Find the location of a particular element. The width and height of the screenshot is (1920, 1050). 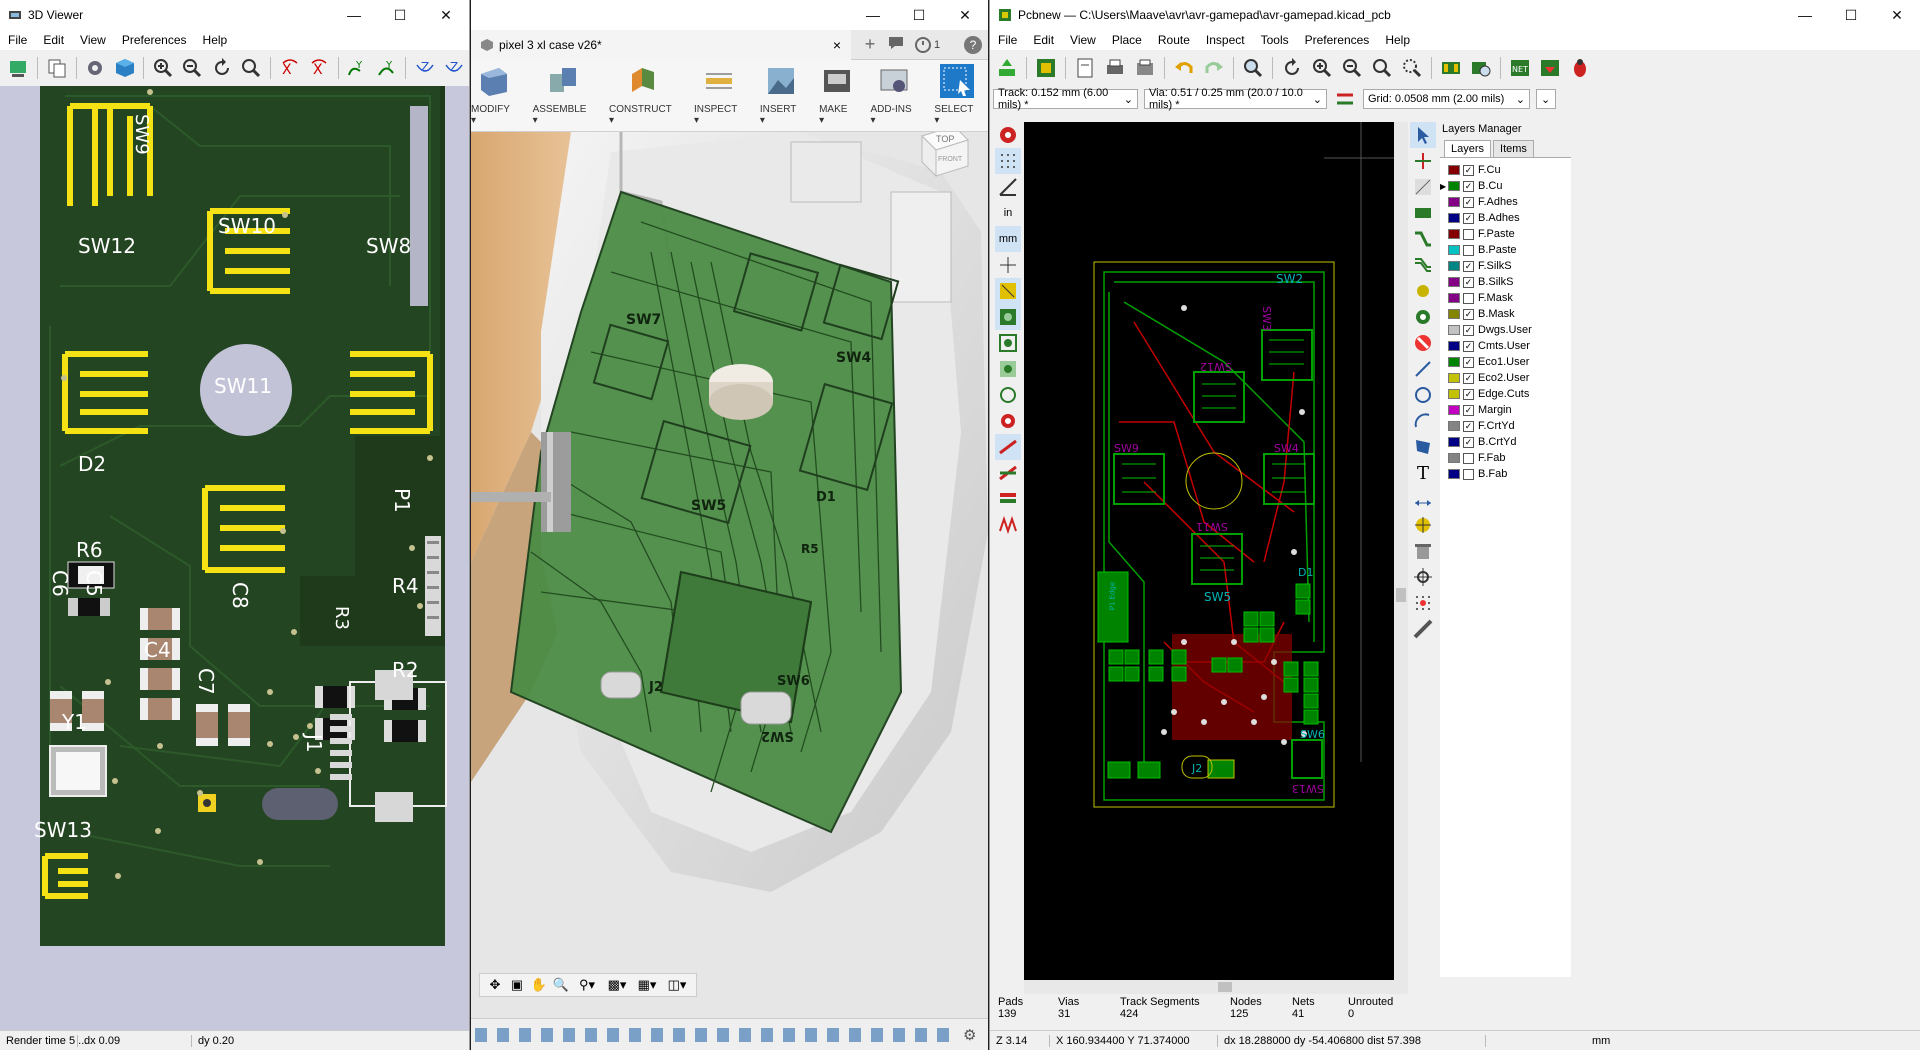

pan-hand-icon: ✋ is located at coordinates (539, 985).